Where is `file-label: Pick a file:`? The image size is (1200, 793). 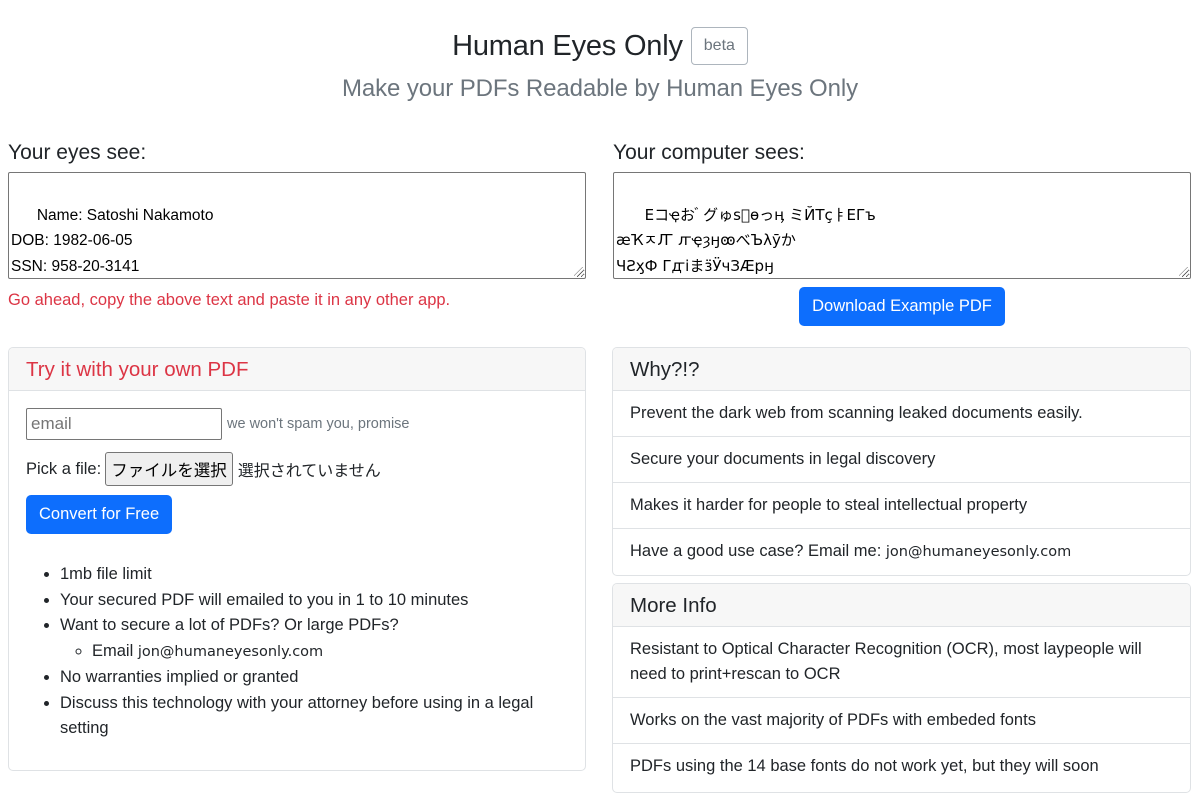
file-label: Pick a file: is located at coordinates (64, 468).